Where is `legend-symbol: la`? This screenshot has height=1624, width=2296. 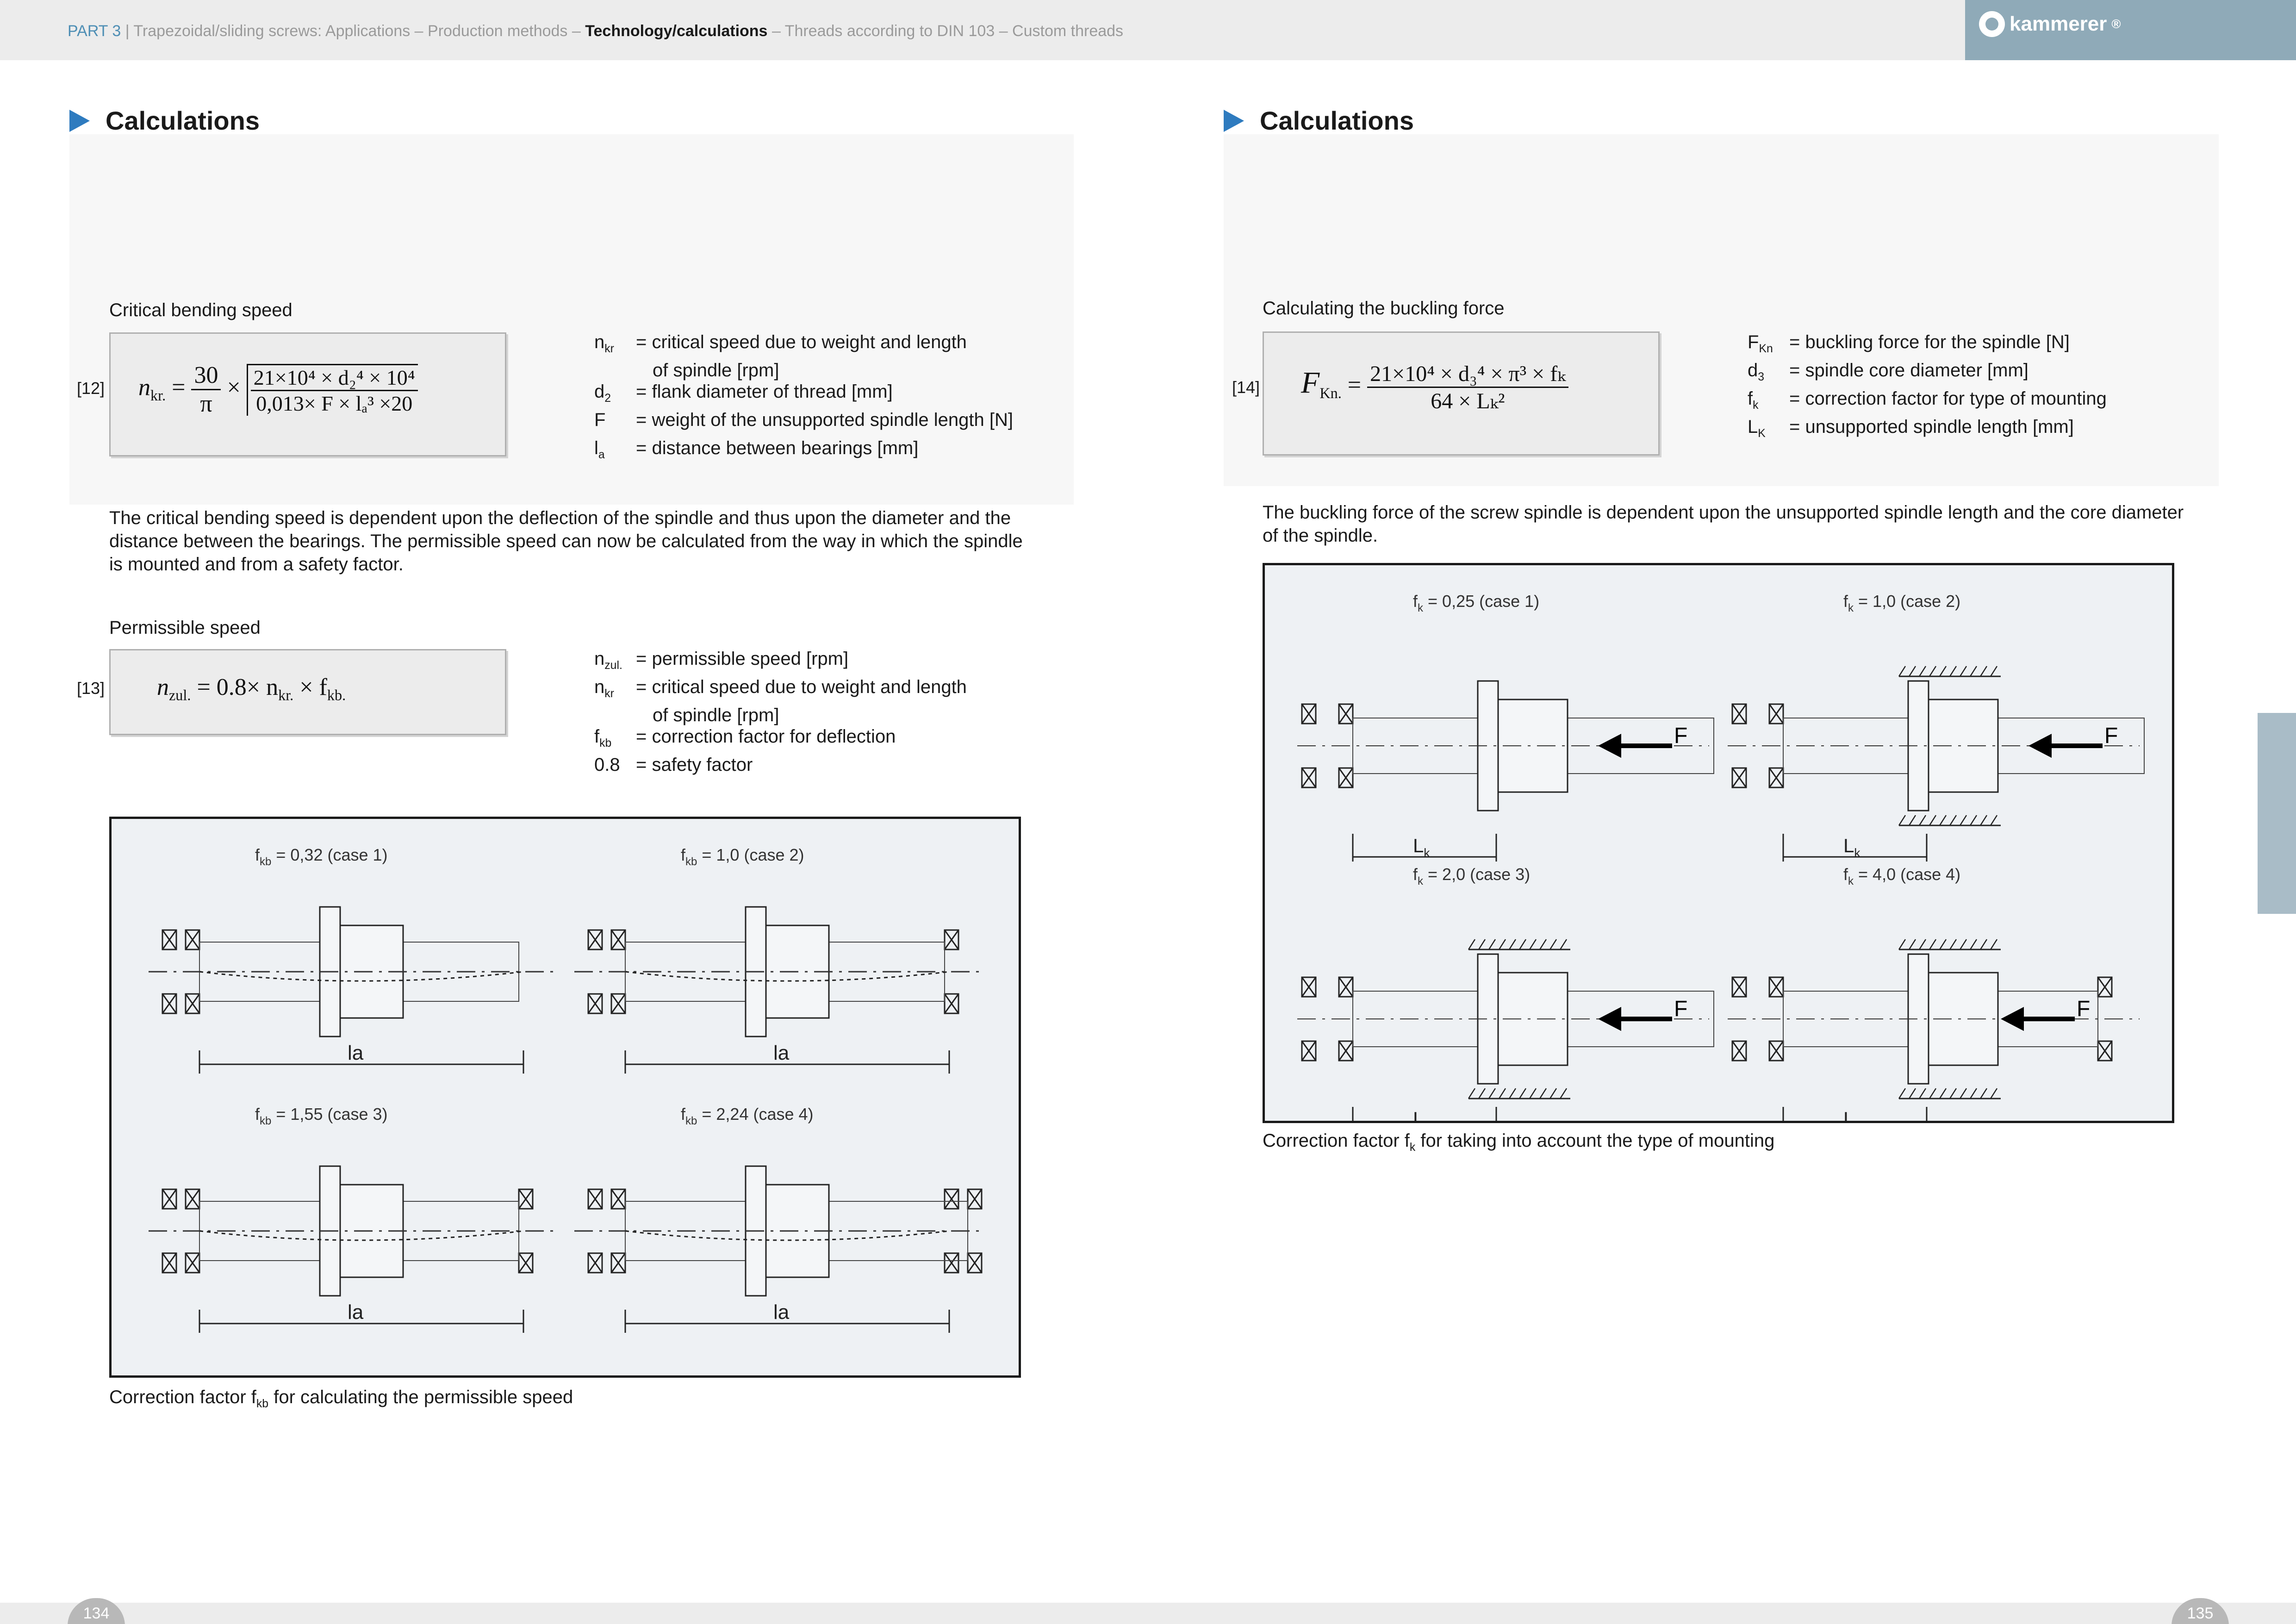 legend-symbol: la is located at coordinates (615, 451).